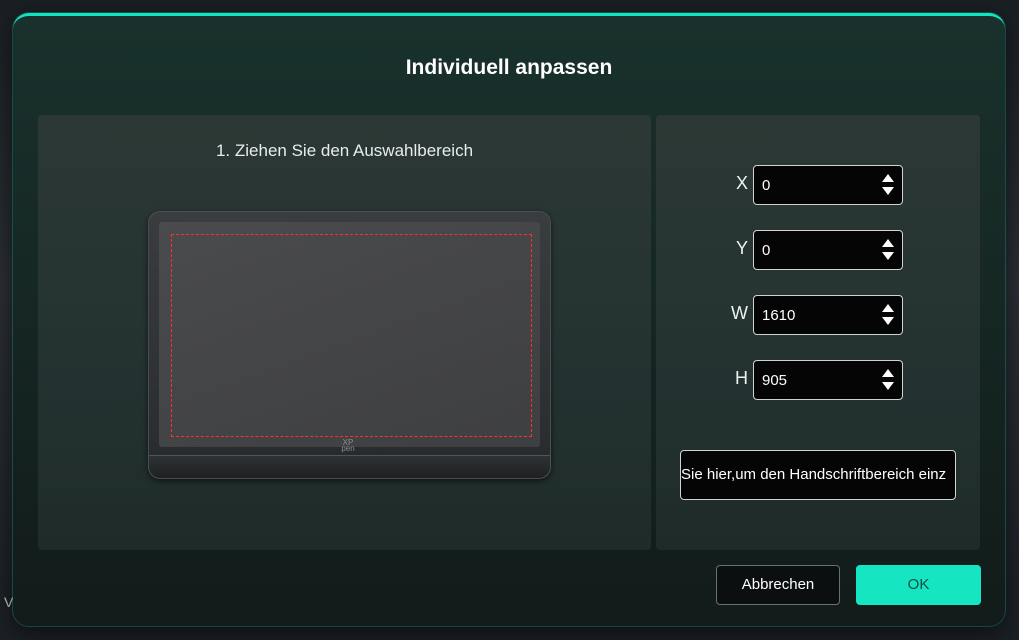  Describe the element at coordinates (351, 335) in the screenshot. I see `selection-area` at that location.